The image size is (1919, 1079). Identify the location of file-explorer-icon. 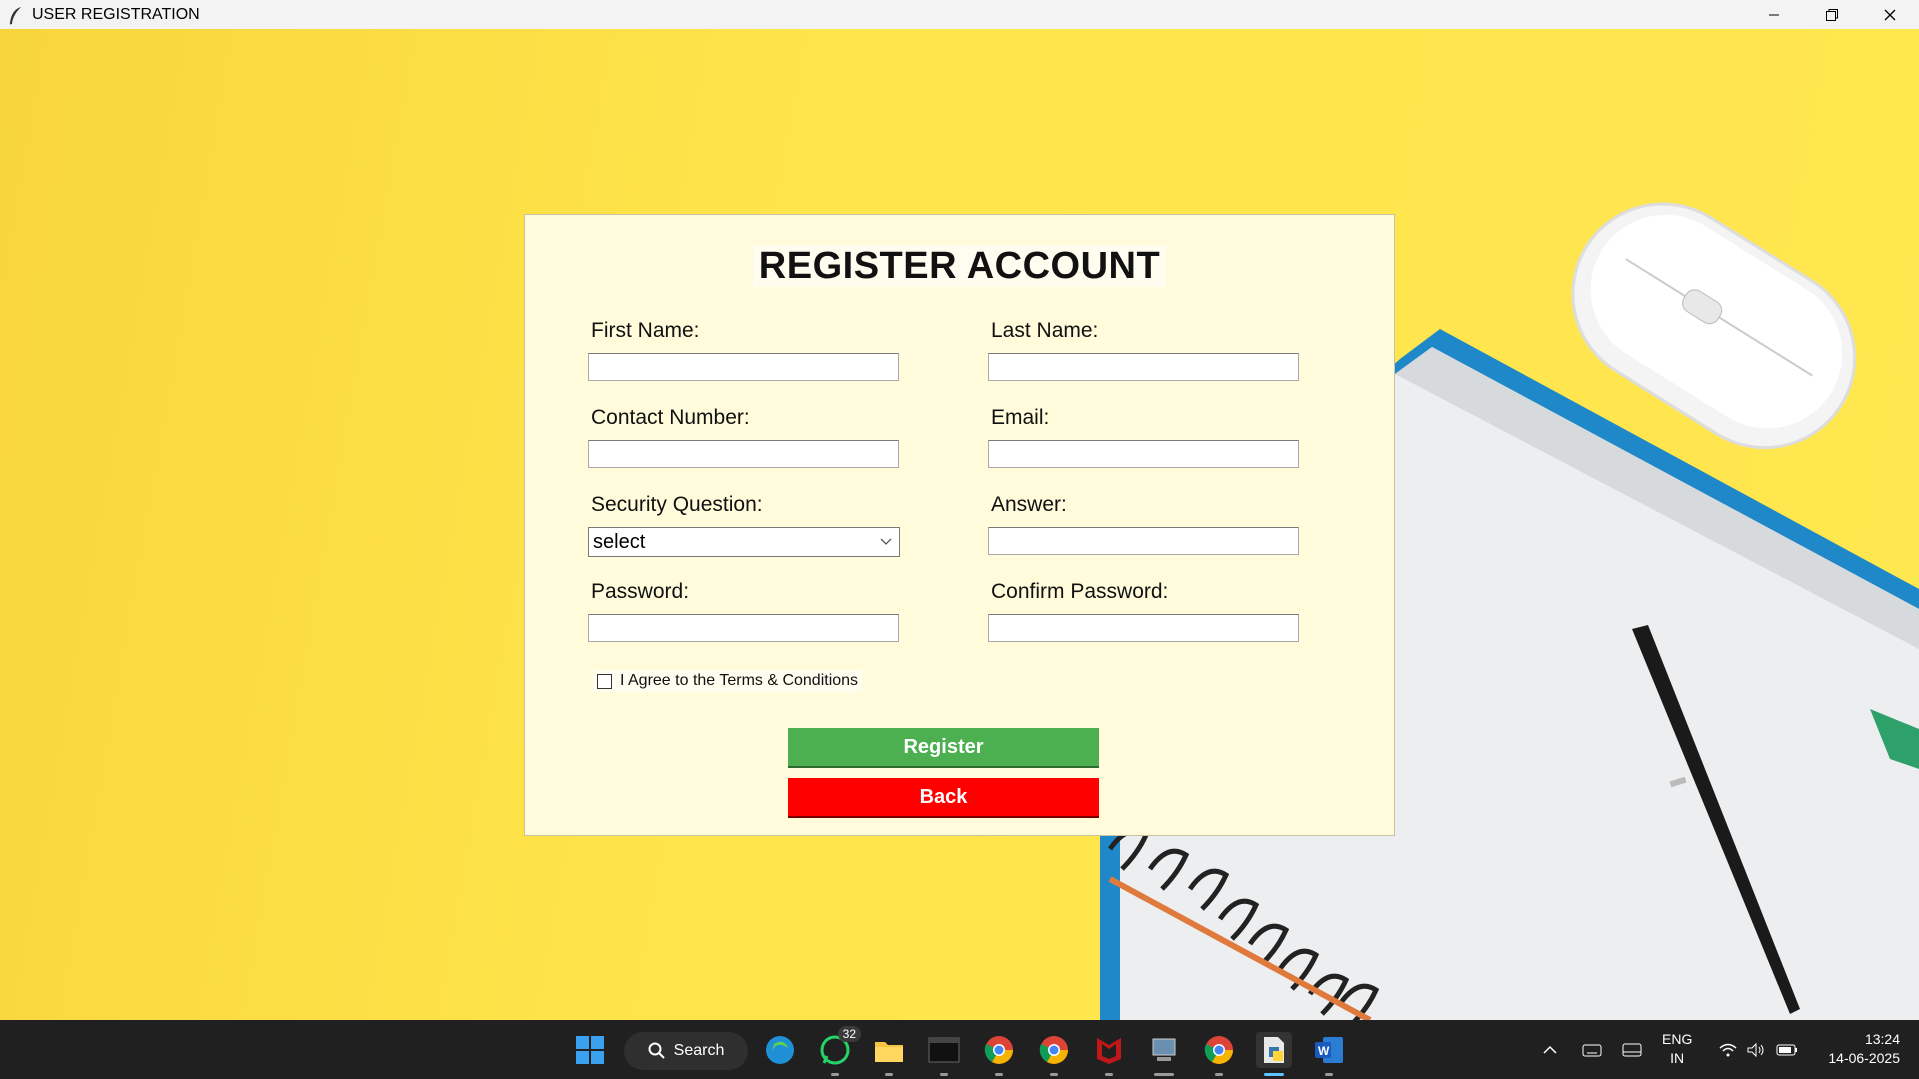
(889, 1052).